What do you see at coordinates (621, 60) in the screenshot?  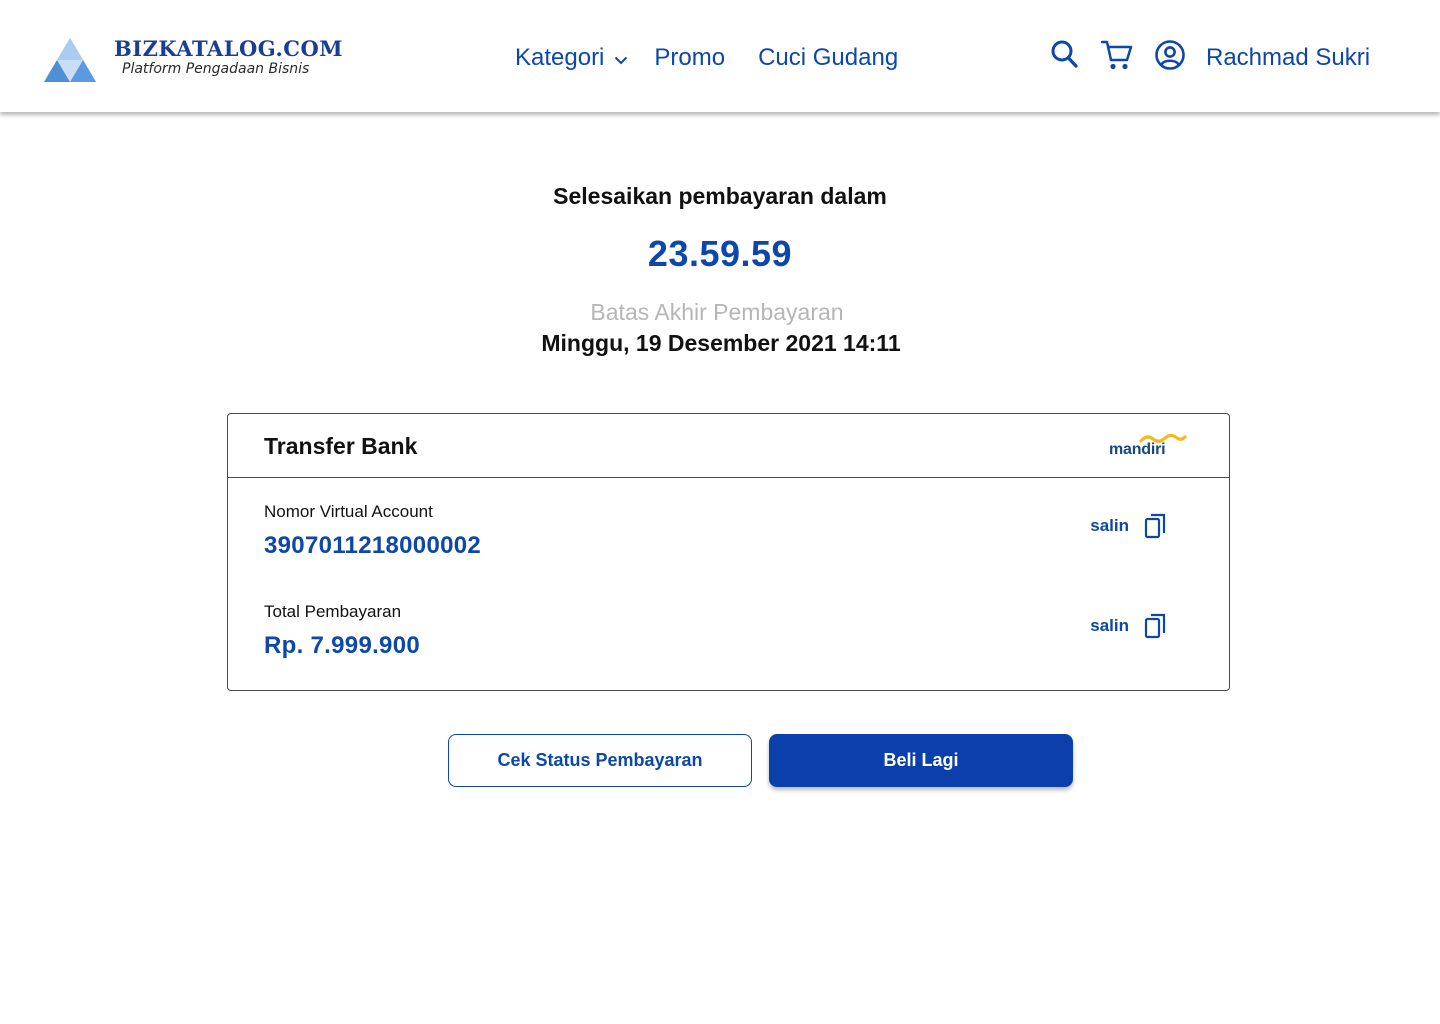 I see `chevron-down-icon` at bounding box center [621, 60].